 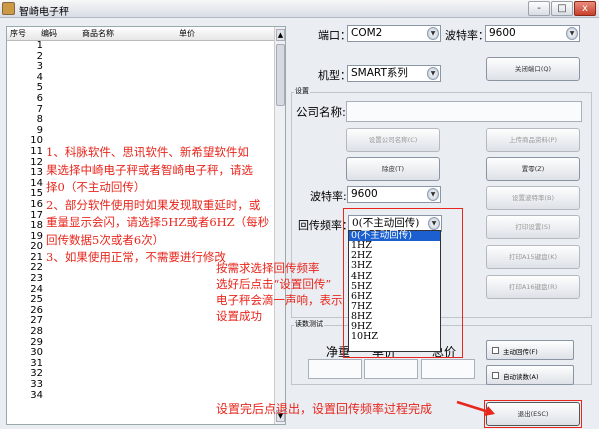 What do you see at coordinates (539, 8) in the screenshot?
I see `minimize-button: -` at bounding box center [539, 8].